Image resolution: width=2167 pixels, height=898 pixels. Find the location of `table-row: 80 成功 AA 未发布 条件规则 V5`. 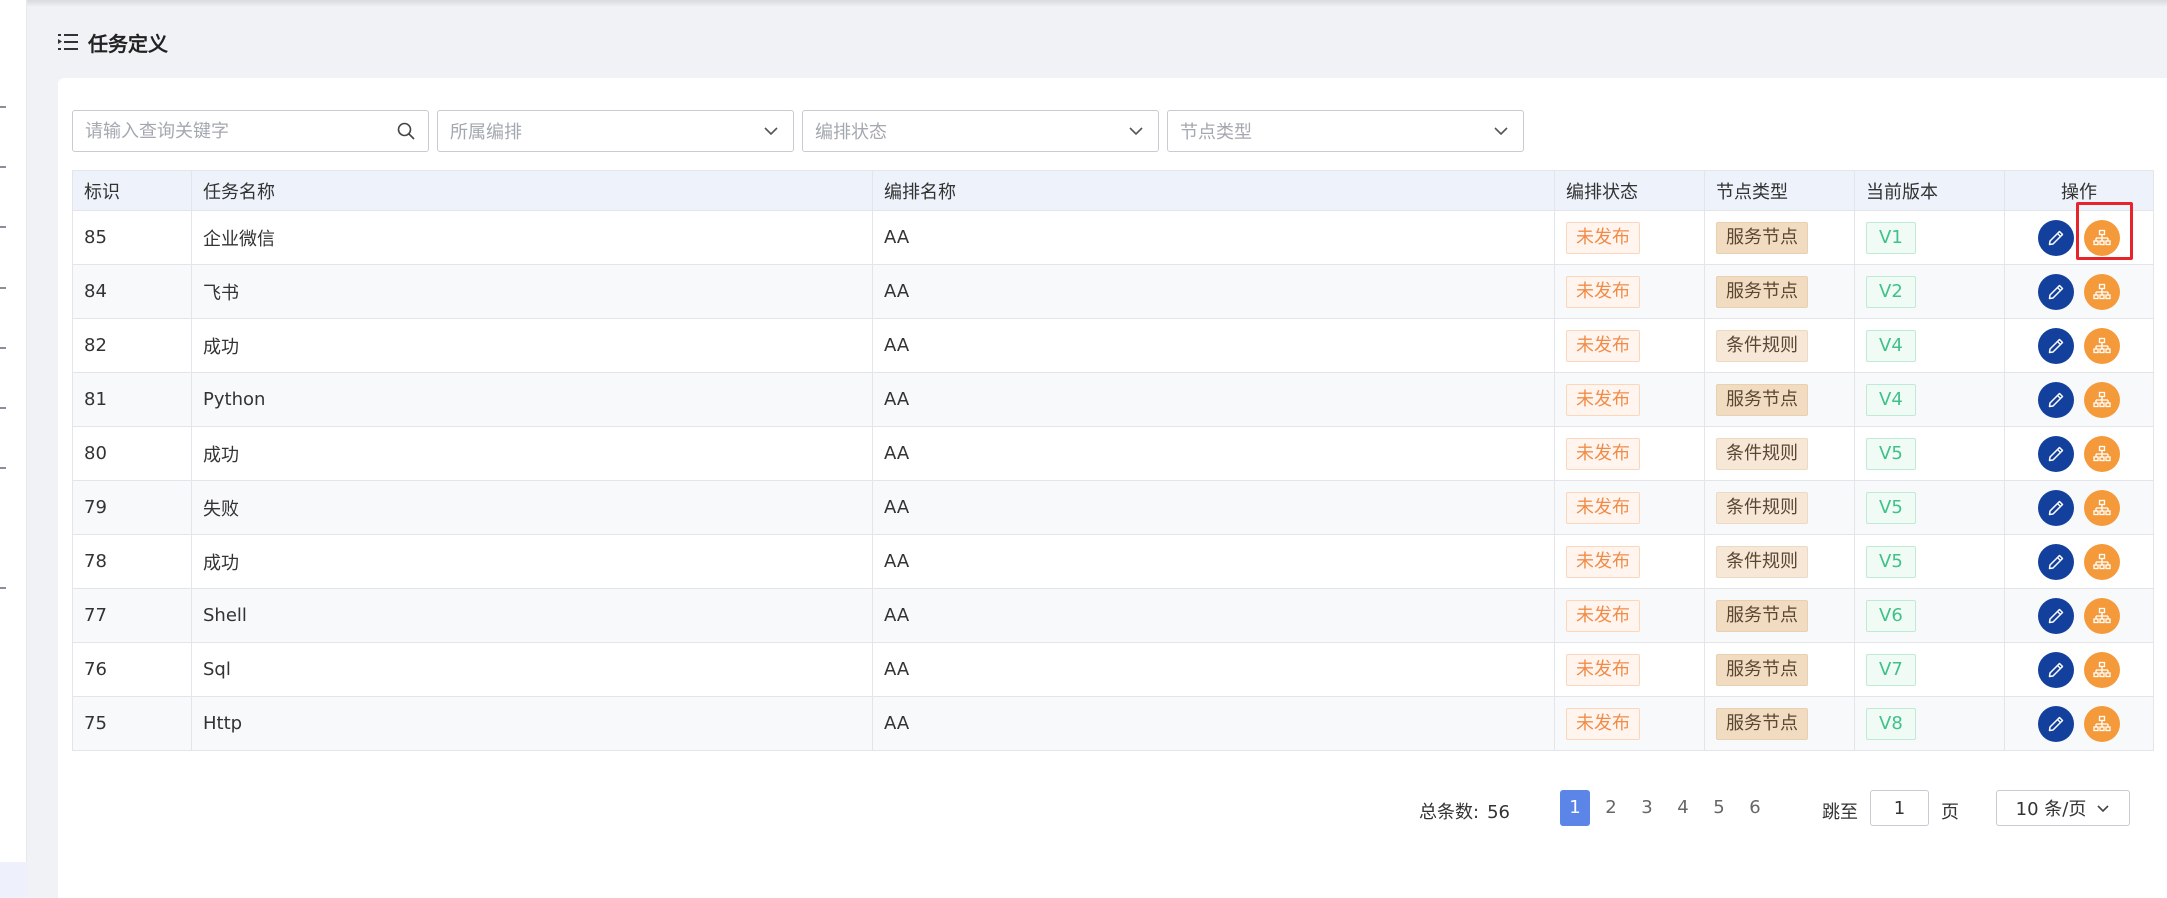

table-row: 80 成功 AA 未发布 条件规则 V5 is located at coordinates (1113, 453).